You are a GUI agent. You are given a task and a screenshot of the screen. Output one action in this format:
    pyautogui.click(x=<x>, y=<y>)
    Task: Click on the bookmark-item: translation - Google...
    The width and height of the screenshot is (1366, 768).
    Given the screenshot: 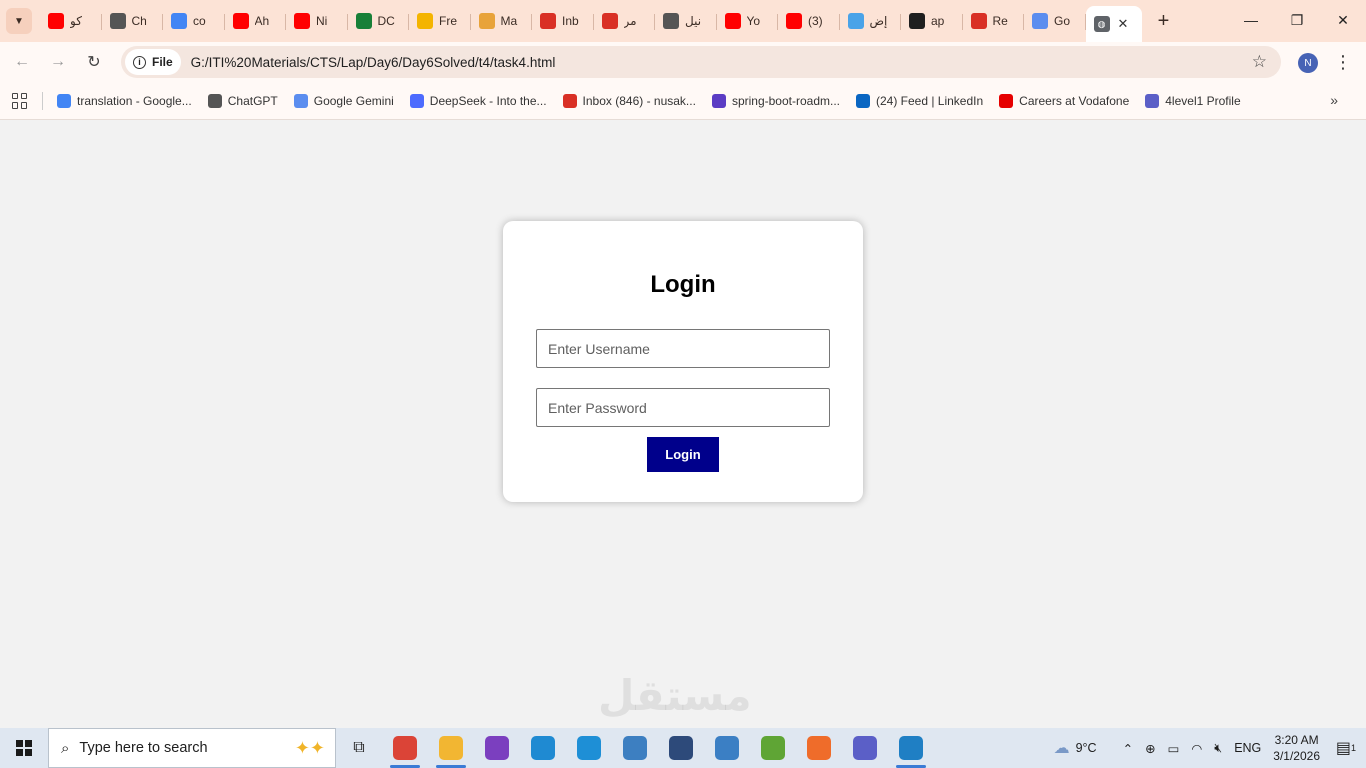 What is the action you would take?
    pyautogui.click(x=124, y=100)
    